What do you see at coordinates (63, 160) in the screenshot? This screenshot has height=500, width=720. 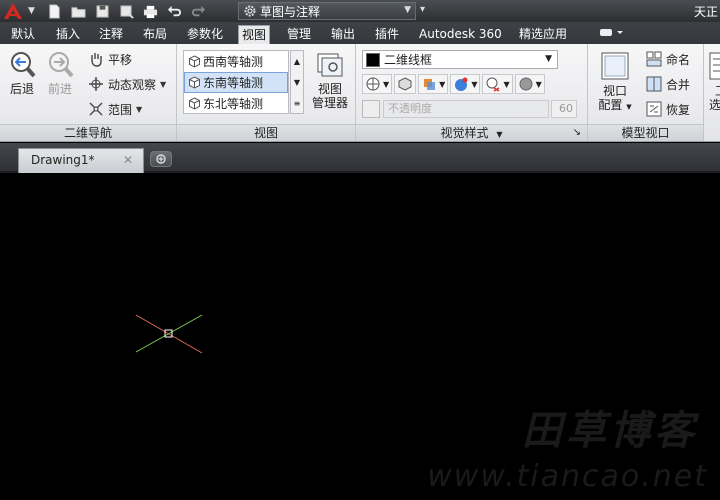 I see `file-tab-label: Drawing1*` at bounding box center [63, 160].